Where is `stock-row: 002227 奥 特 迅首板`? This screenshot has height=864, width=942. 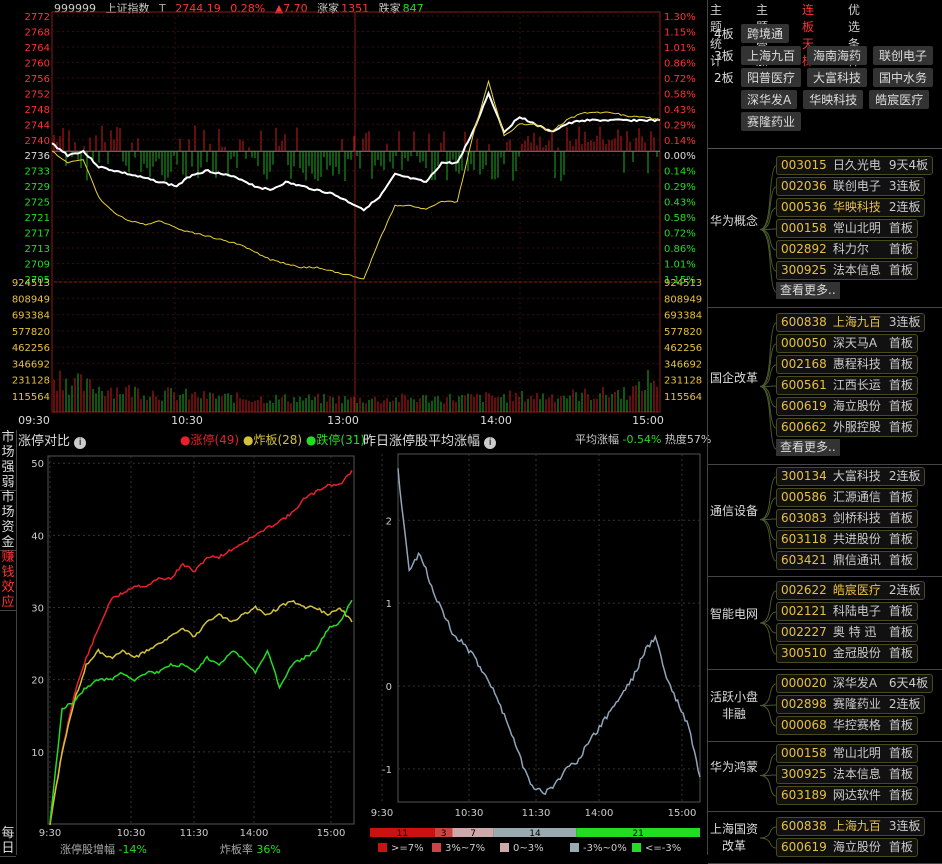
stock-row: 002227 奥 特 迅首板 is located at coordinates (850, 633).